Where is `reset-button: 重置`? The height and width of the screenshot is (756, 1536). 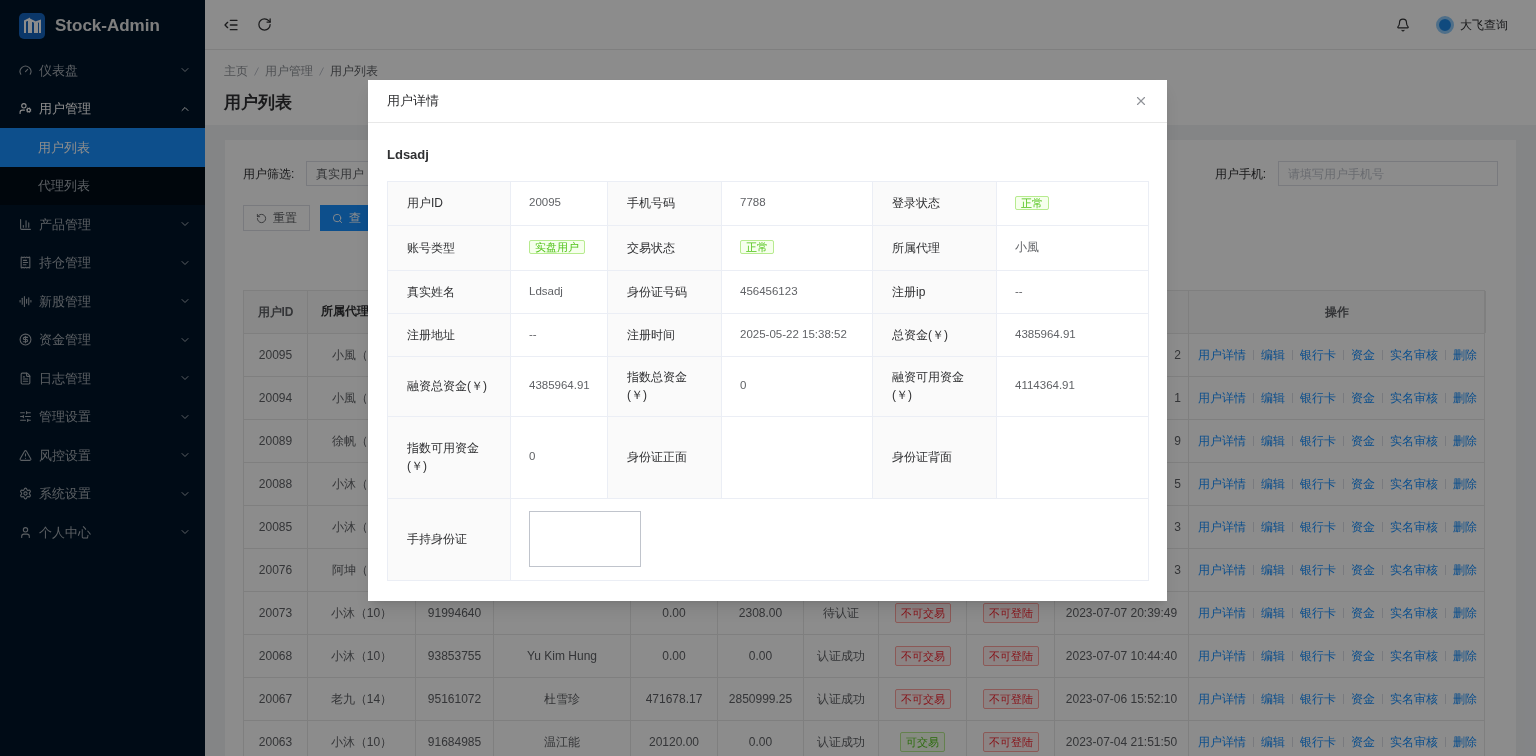 reset-button: 重置 is located at coordinates (276, 218).